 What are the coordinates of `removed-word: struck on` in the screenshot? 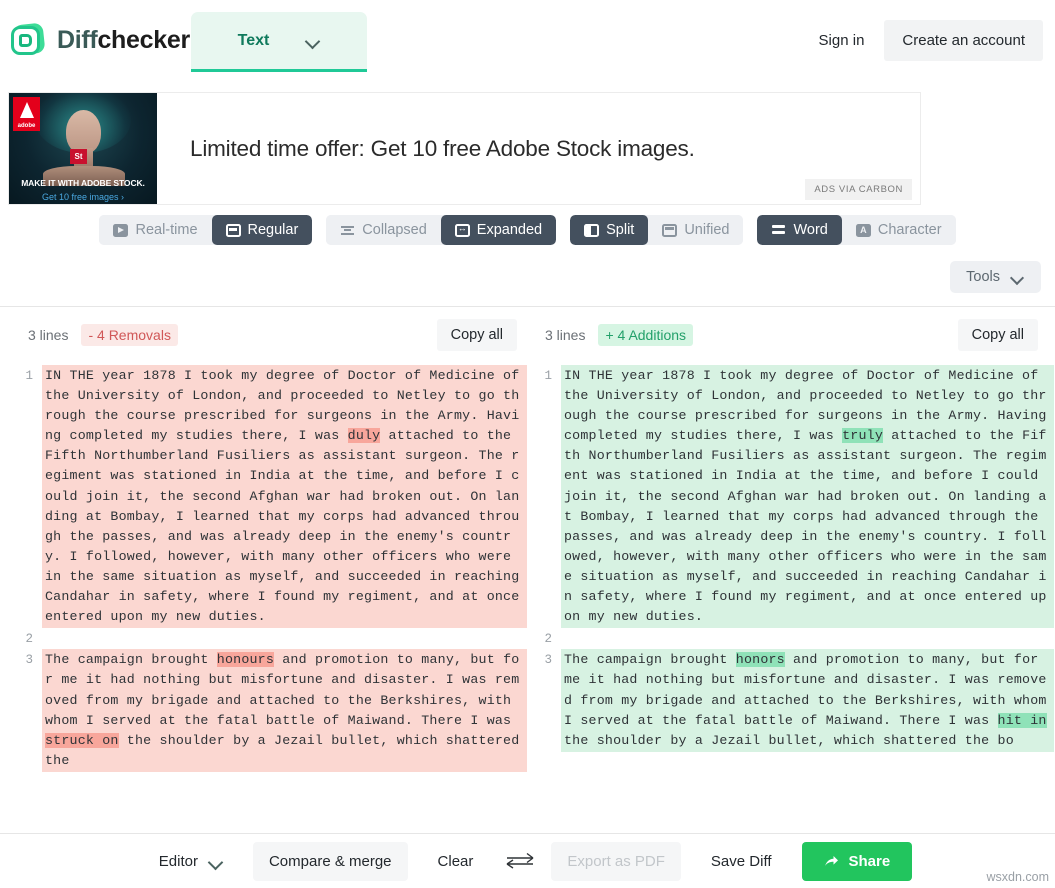 It's located at (82, 740).